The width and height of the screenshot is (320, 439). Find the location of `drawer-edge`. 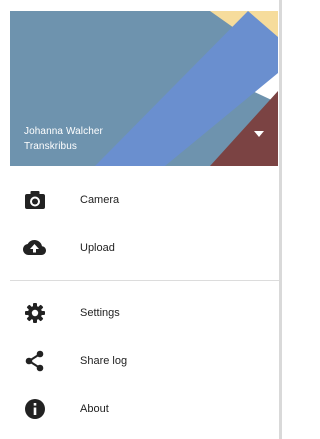

drawer-edge is located at coordinates (280, 219).